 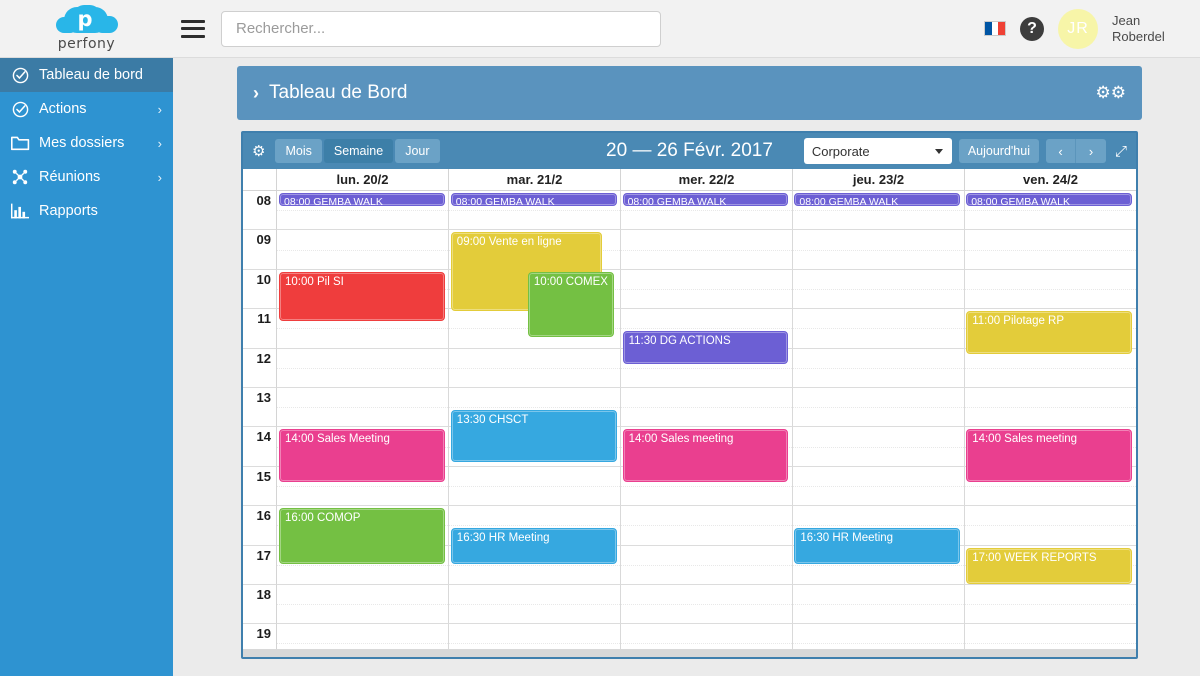 I want to click on day-header-3: jeu. 23/2, so click(x=879, y=179).